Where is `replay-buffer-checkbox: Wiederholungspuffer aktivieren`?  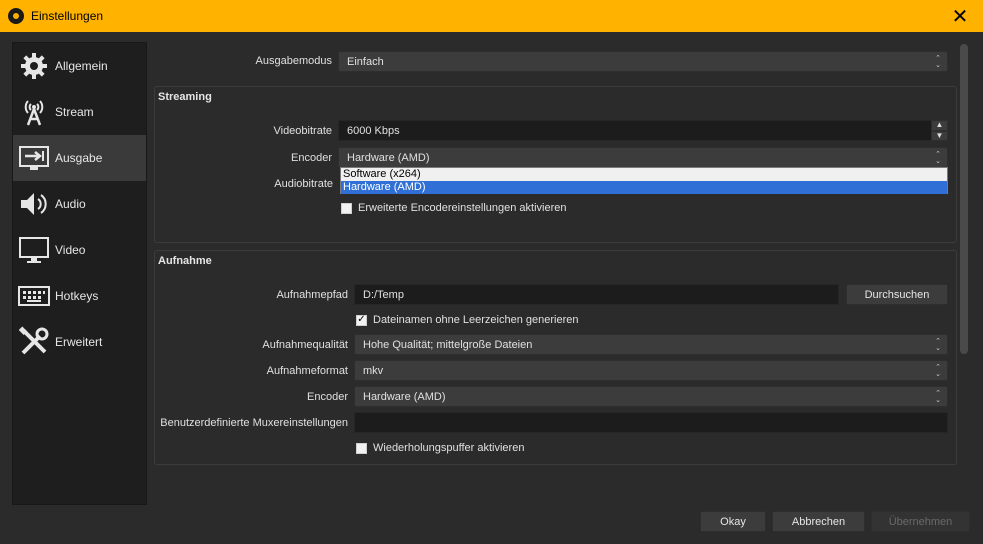
replay-buffer-checkbox: Wiederholungspuffer aktivieren is located at coordinates (440, 448).